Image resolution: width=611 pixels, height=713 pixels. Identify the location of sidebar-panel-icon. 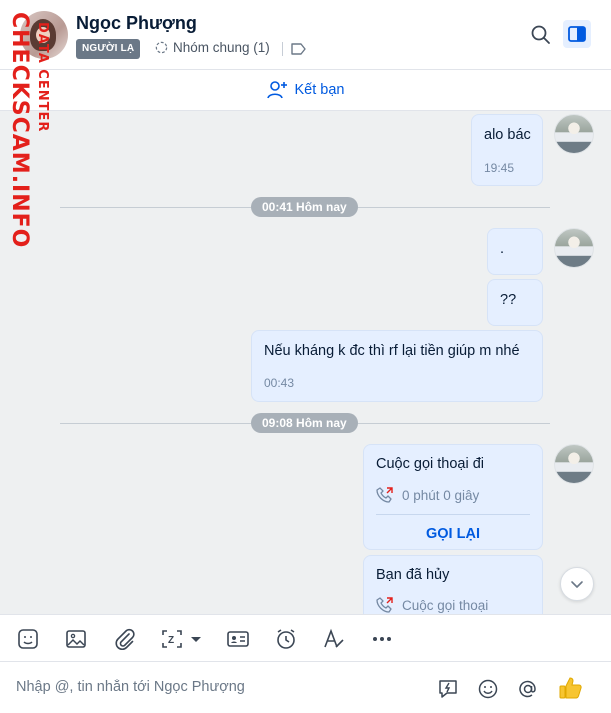
(577, 34).